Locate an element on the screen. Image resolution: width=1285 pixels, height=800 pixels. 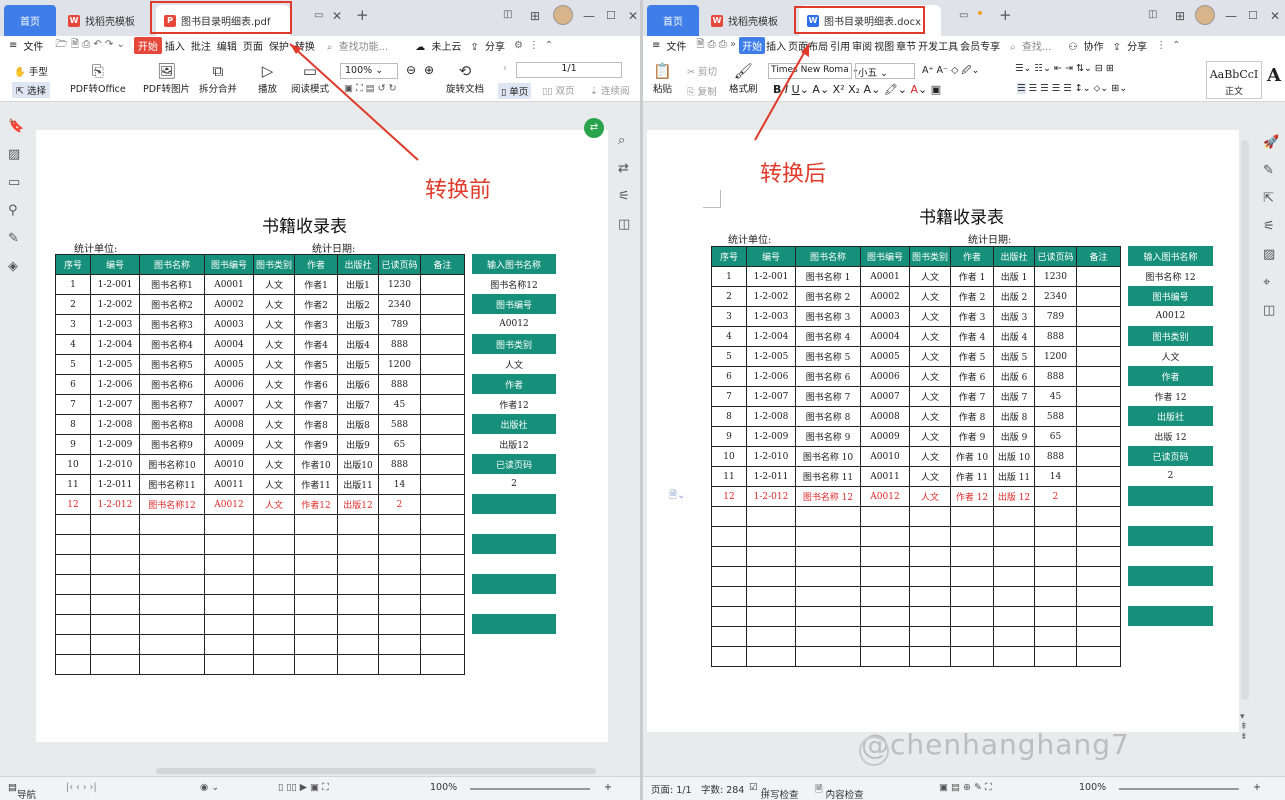
annotation-after: 转换后 is located at coordinates (793, 174).